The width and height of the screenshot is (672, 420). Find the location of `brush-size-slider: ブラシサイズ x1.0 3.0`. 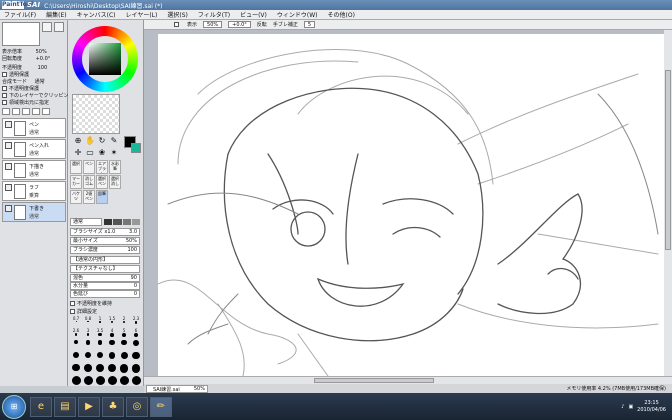

brush-size-slider: ブラシサイズ x1.0 3.0 is located at coordinates (105, 232).